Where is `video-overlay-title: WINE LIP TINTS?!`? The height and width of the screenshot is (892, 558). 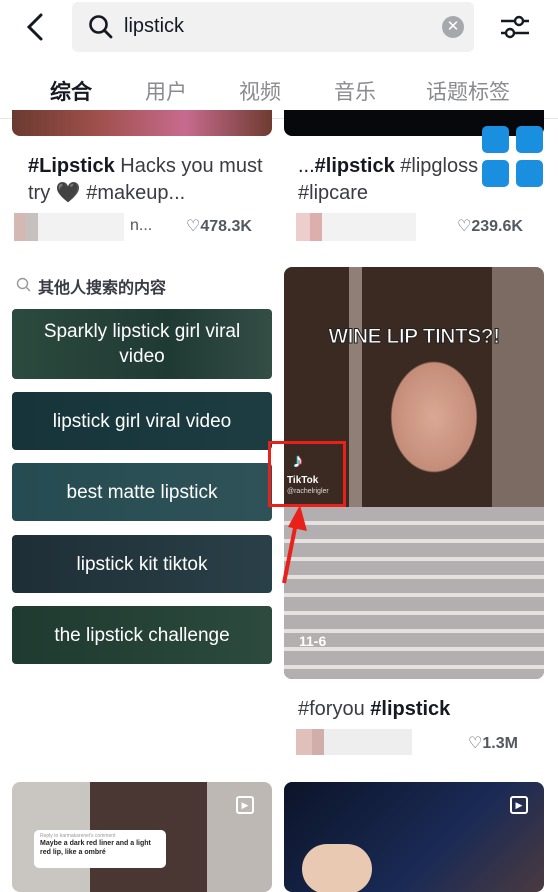
video-overlay-title: WINE LIP TINTS?! is located at coordinates (414, 337).